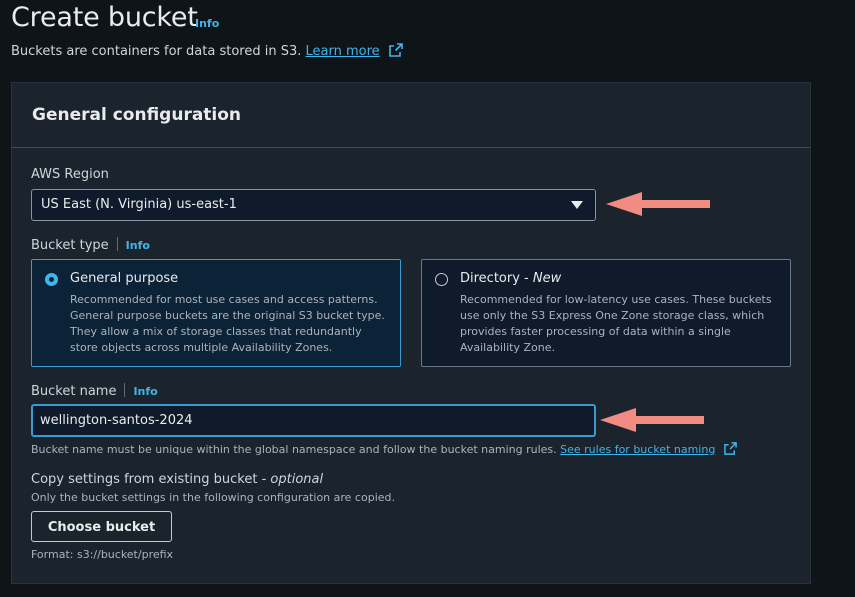 The height and width of the screenshot is (597, 855). I want to click on bucket-type-label-row: Bucket type Info, so click(90, 245).